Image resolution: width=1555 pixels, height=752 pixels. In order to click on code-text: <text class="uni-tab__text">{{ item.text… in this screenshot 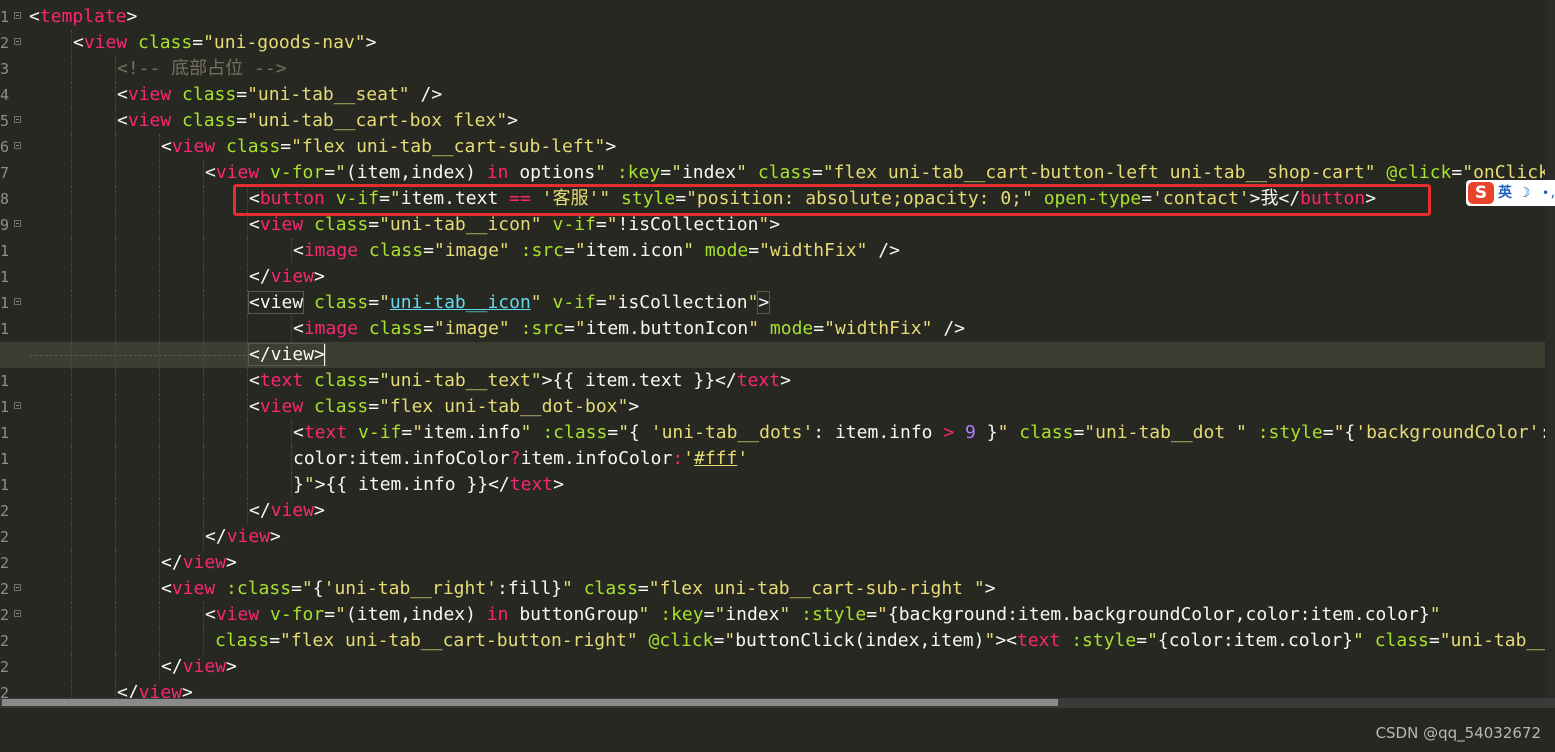, I will do `click(520, 381)`.